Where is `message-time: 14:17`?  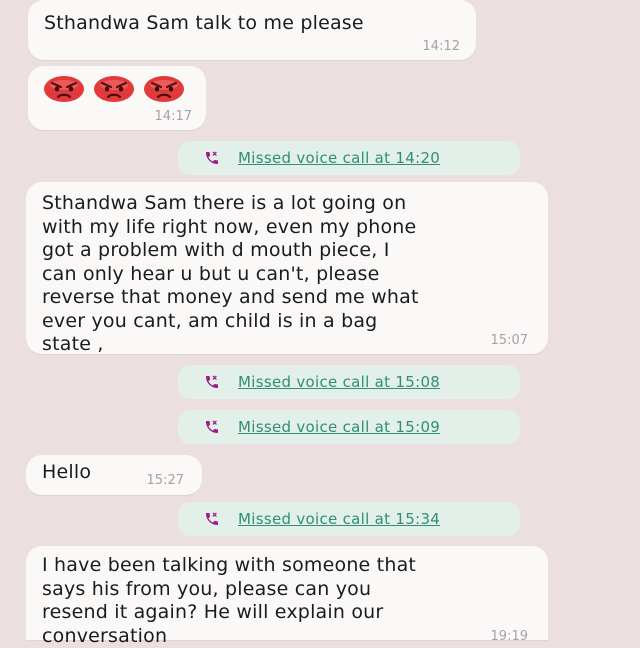 message-time: 14:17 is located at coordinates (173, 116).